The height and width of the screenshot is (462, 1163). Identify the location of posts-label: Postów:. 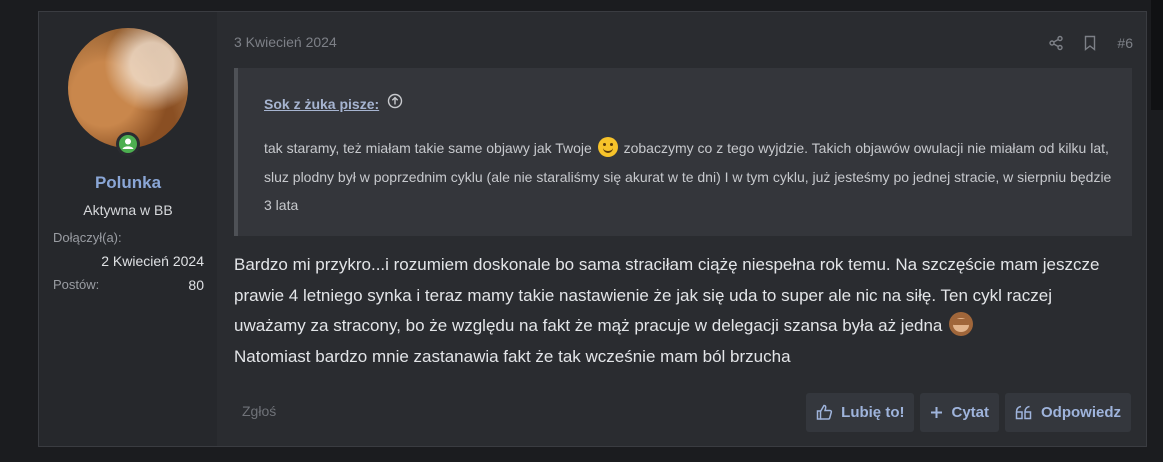
(76, 284).